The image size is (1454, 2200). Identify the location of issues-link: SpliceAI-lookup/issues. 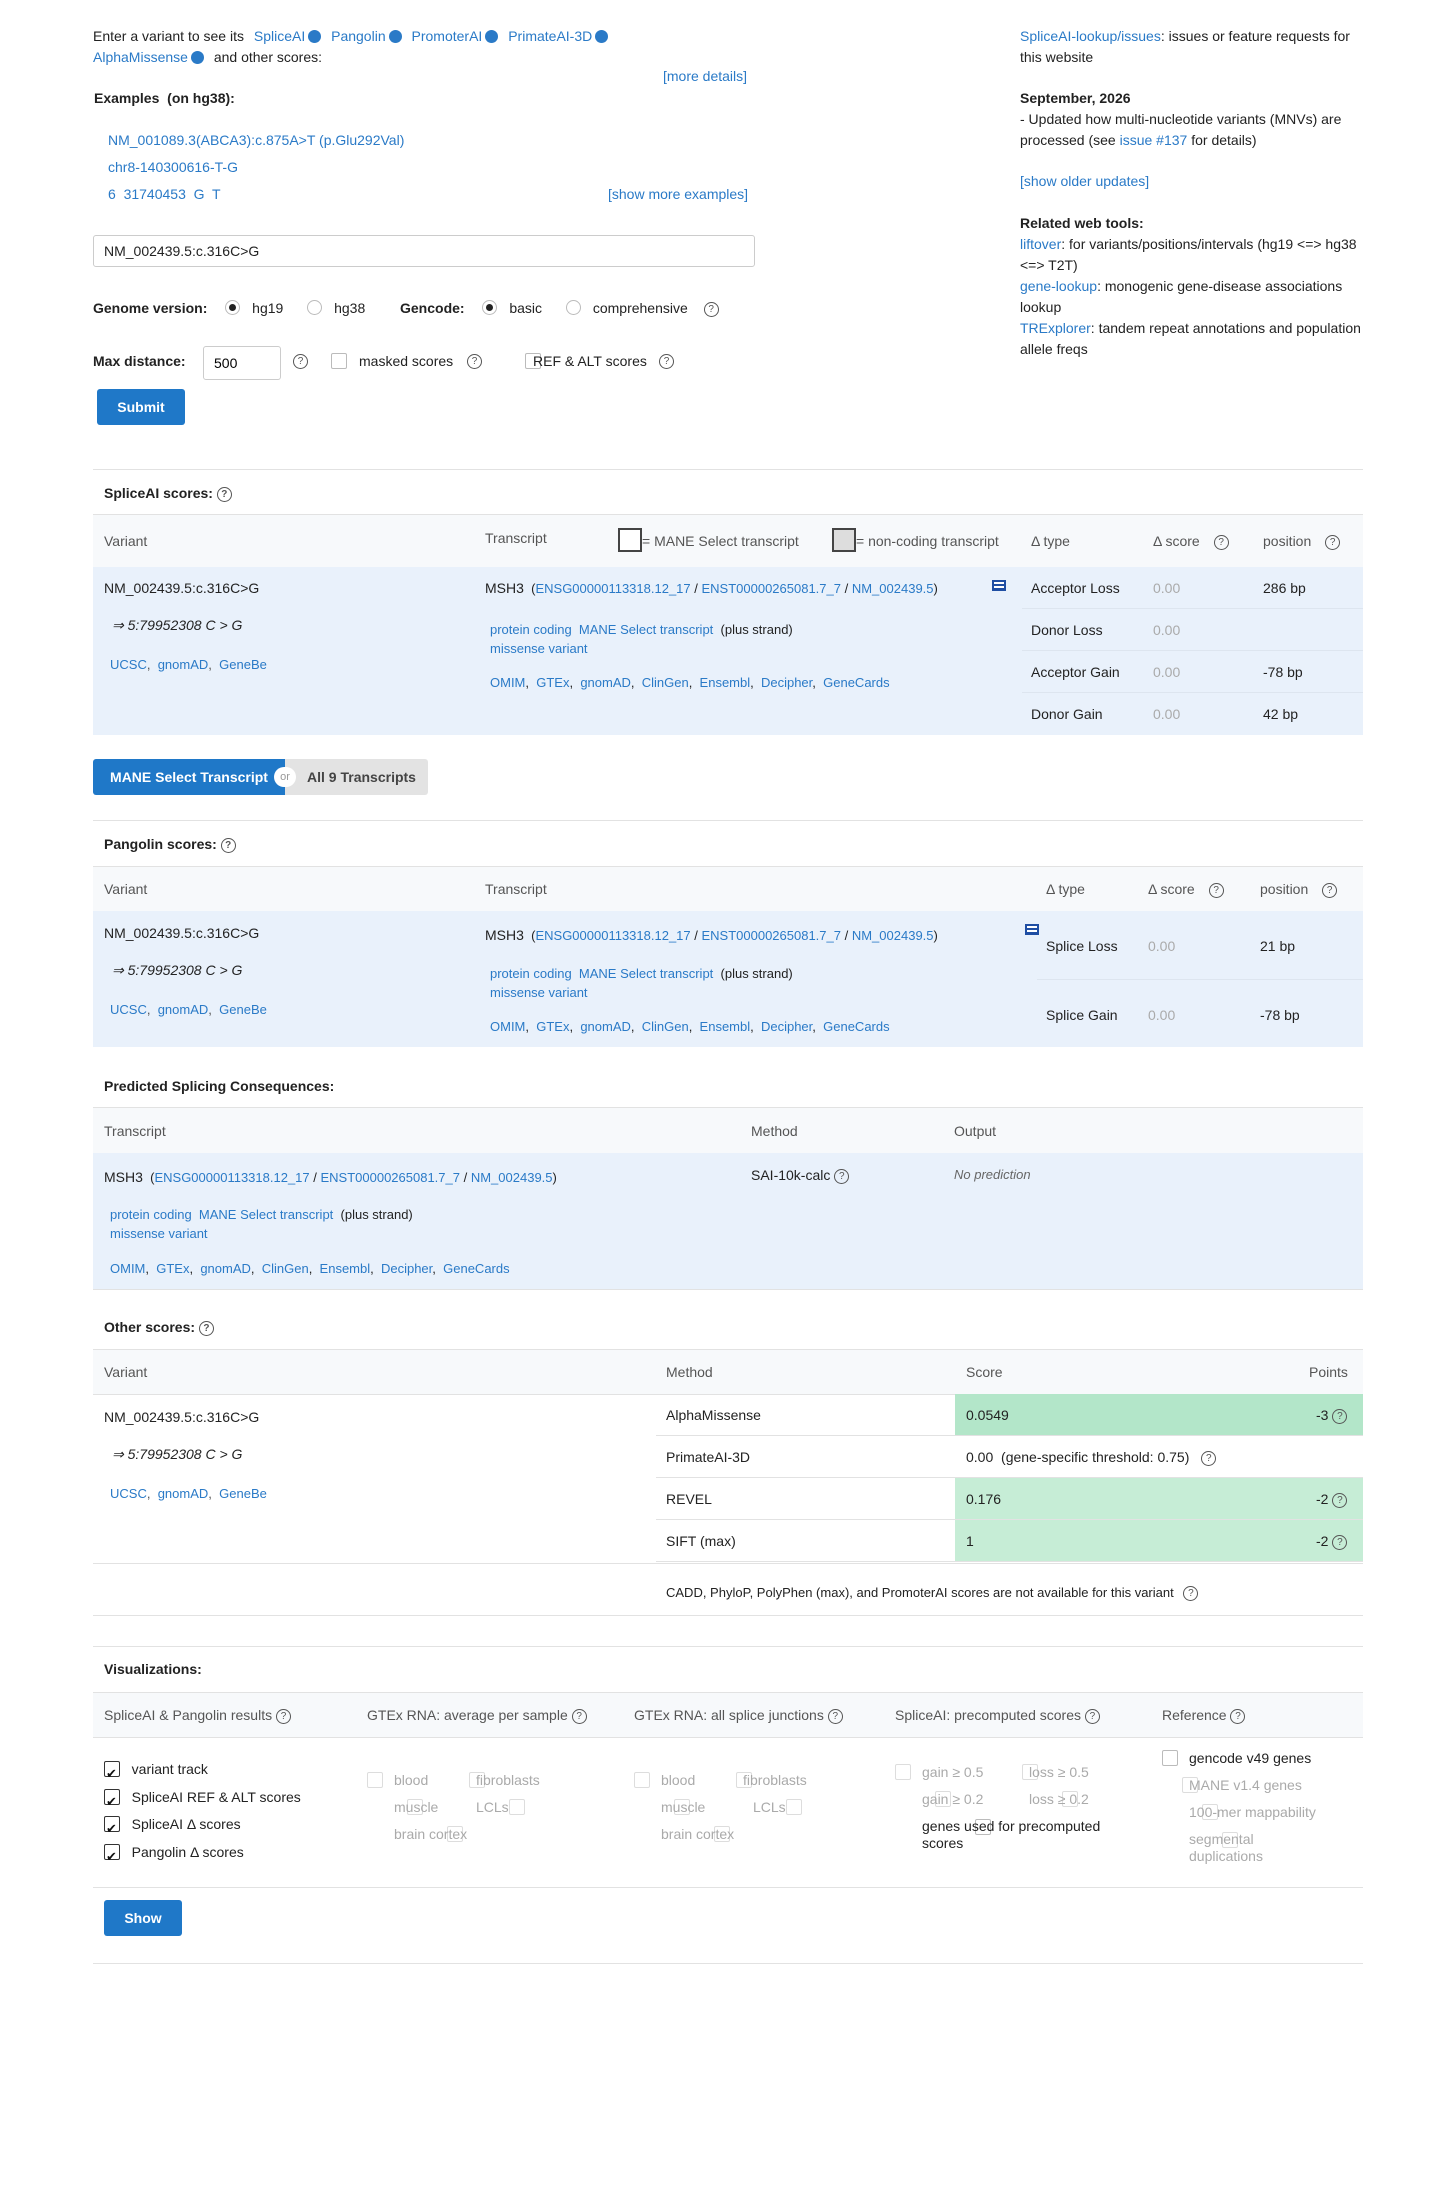
(1090, 36).